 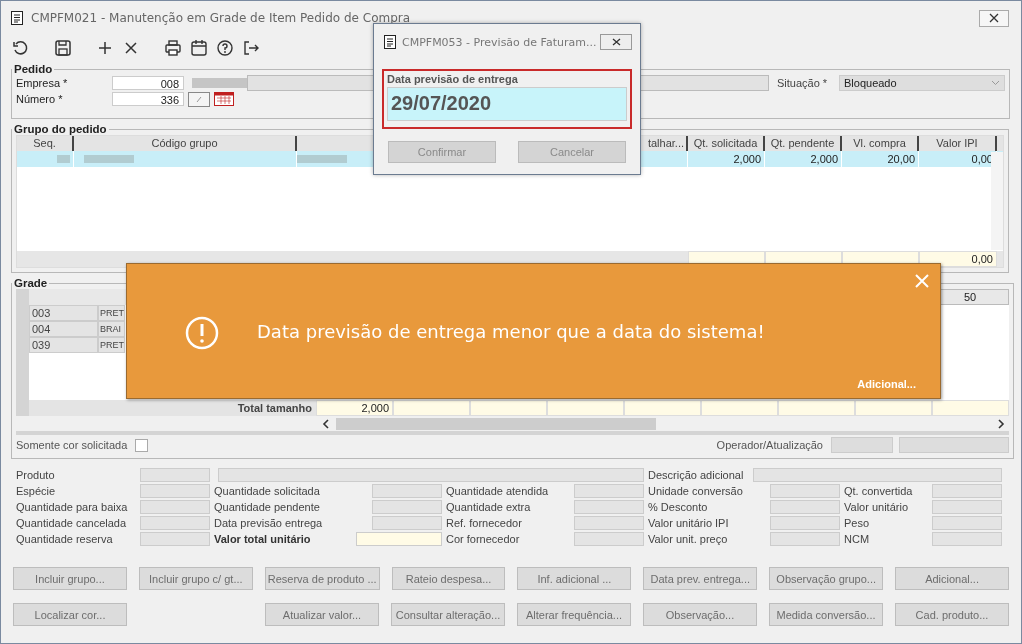 I want to click on alert-message: Data previsão de entrega menor que a data do sistema!, so click(x=511, y=331).